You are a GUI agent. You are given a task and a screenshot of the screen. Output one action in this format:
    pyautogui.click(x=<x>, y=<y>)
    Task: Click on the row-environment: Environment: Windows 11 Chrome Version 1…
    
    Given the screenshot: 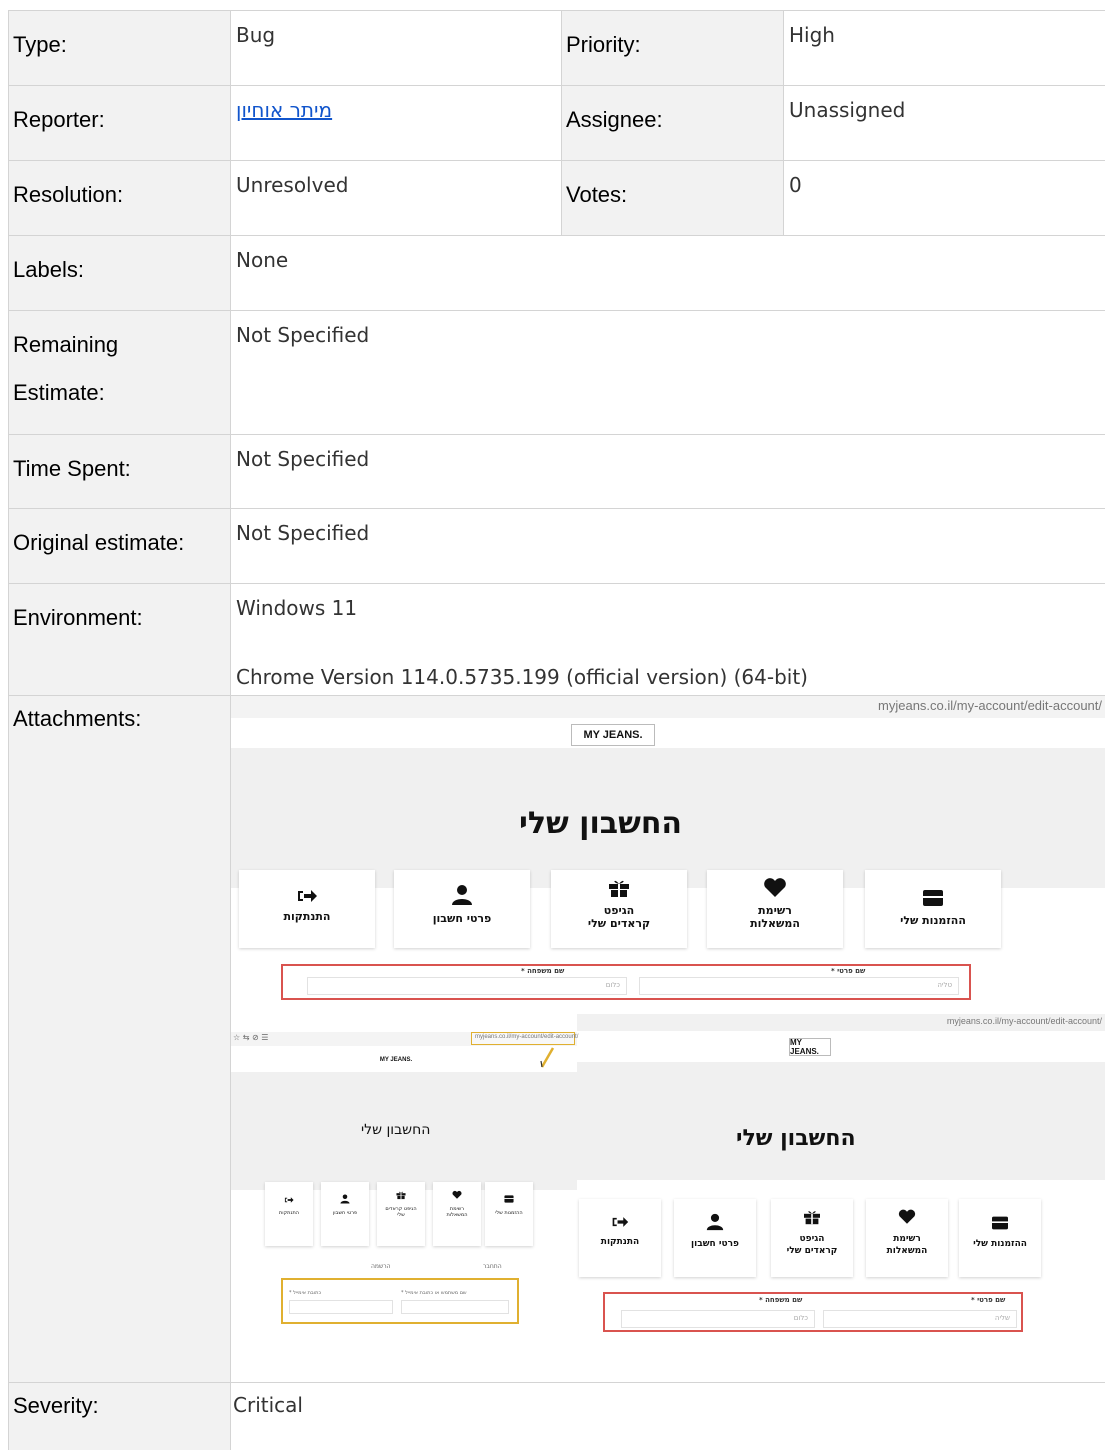 What is the action you would take?
    pyautogui.click(x=556, y=639)
    